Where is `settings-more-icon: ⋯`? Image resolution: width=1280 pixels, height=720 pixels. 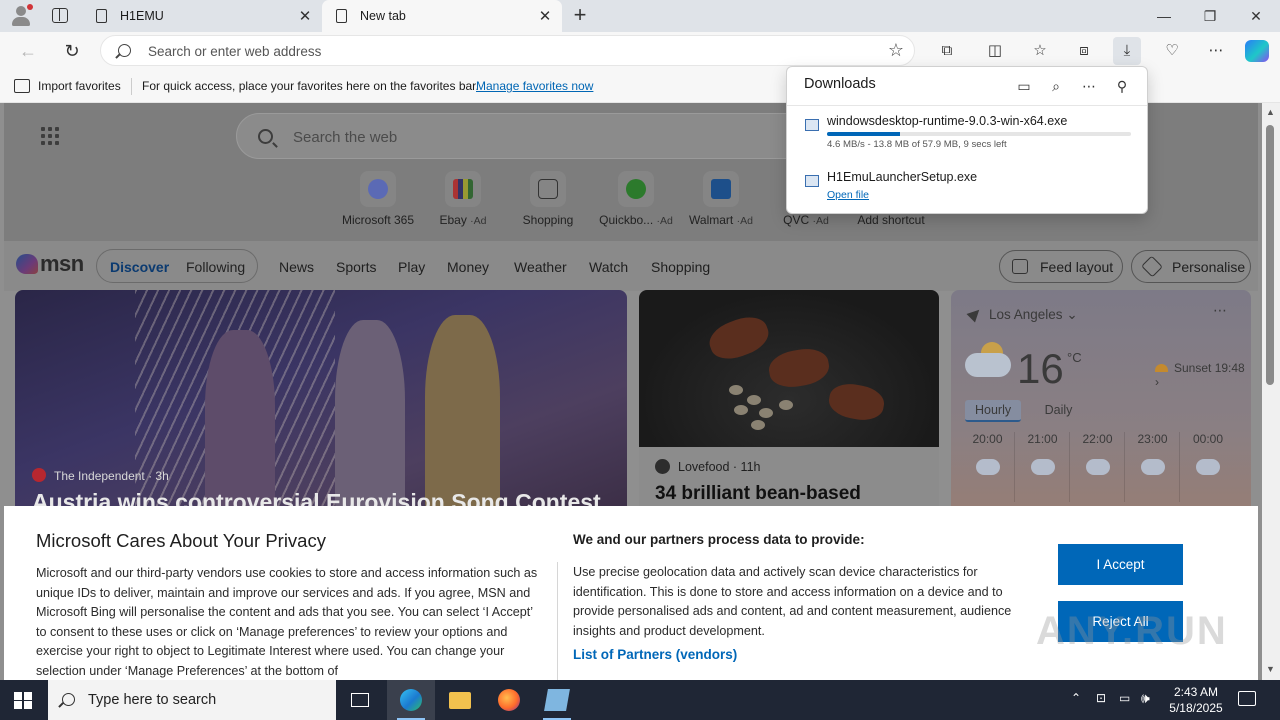 settings-more-icon: ⋯ is located at coordinates (1216, 51).